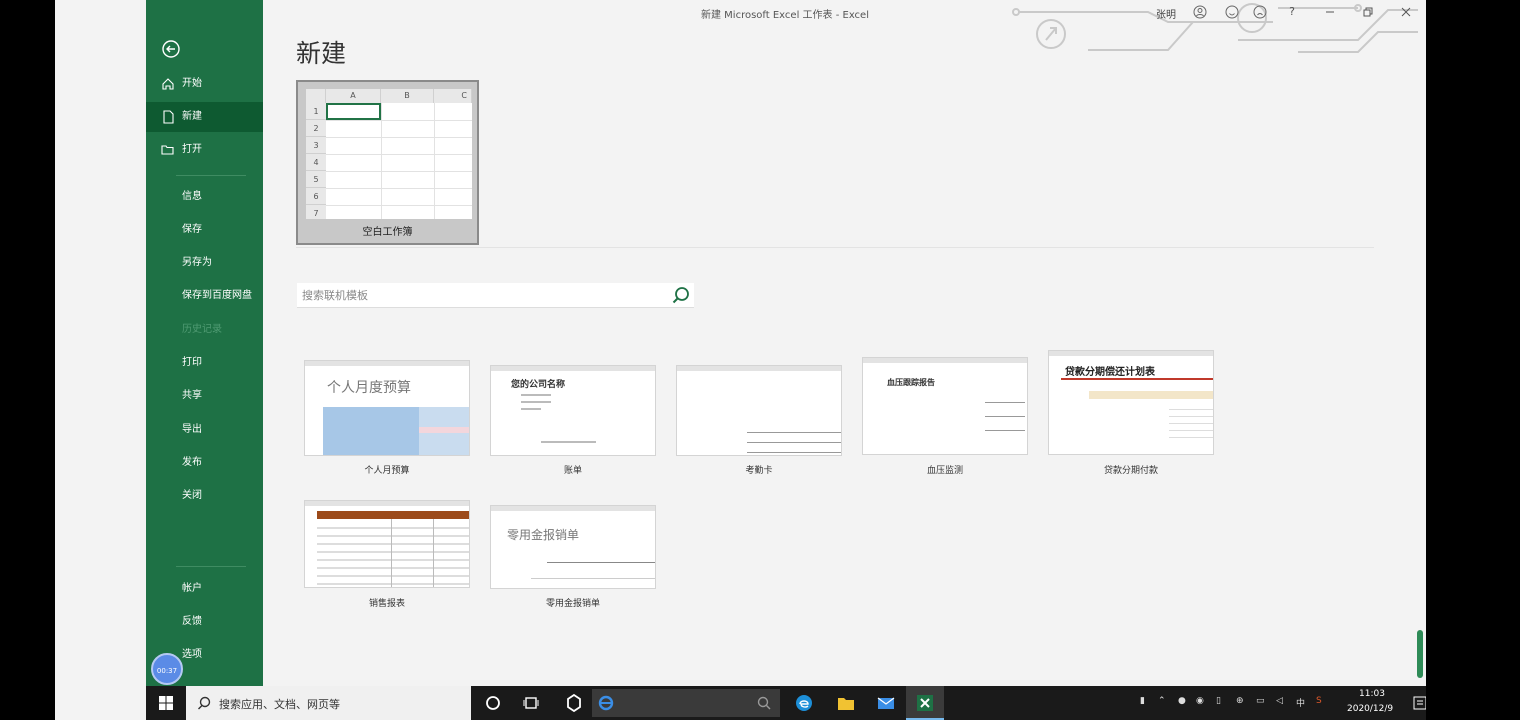  I want to click on sidebar-item-open: 打开, so click(204, 150).